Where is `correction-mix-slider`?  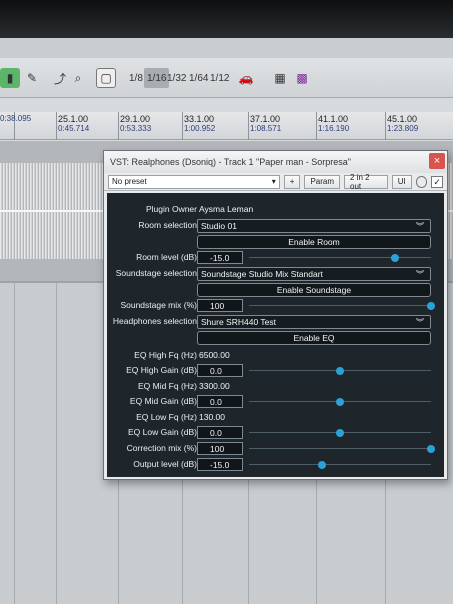
correction-mix-slider is located at coordinates (340, 448).